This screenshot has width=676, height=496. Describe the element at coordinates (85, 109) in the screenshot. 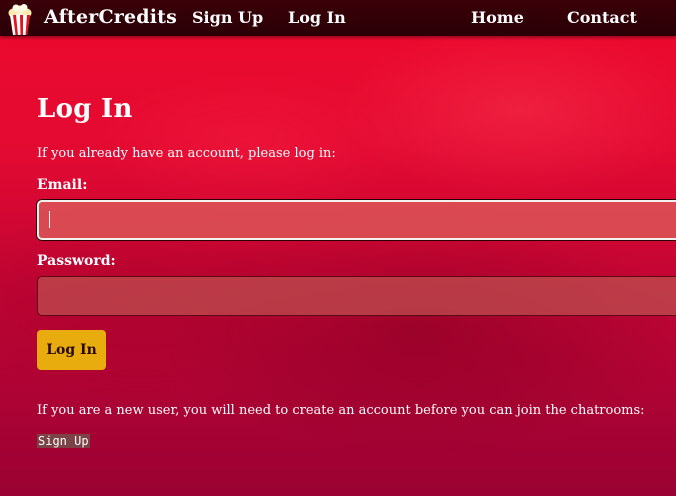

I see `page-title: Log In` at that location.